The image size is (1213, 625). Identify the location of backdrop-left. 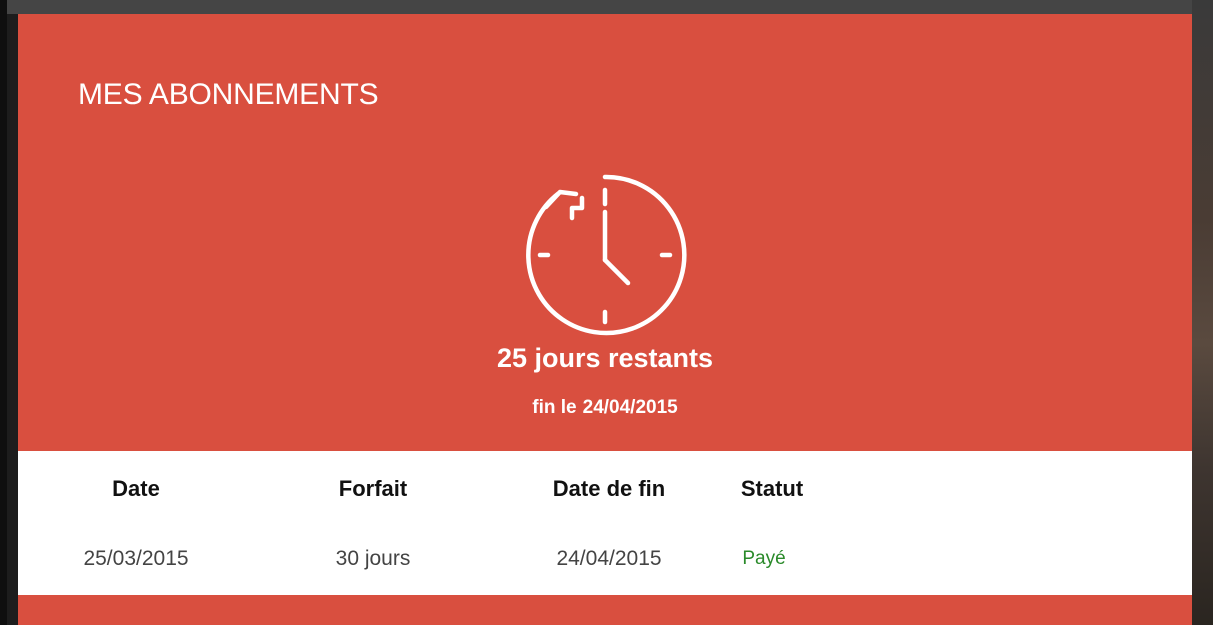
(3, 312).